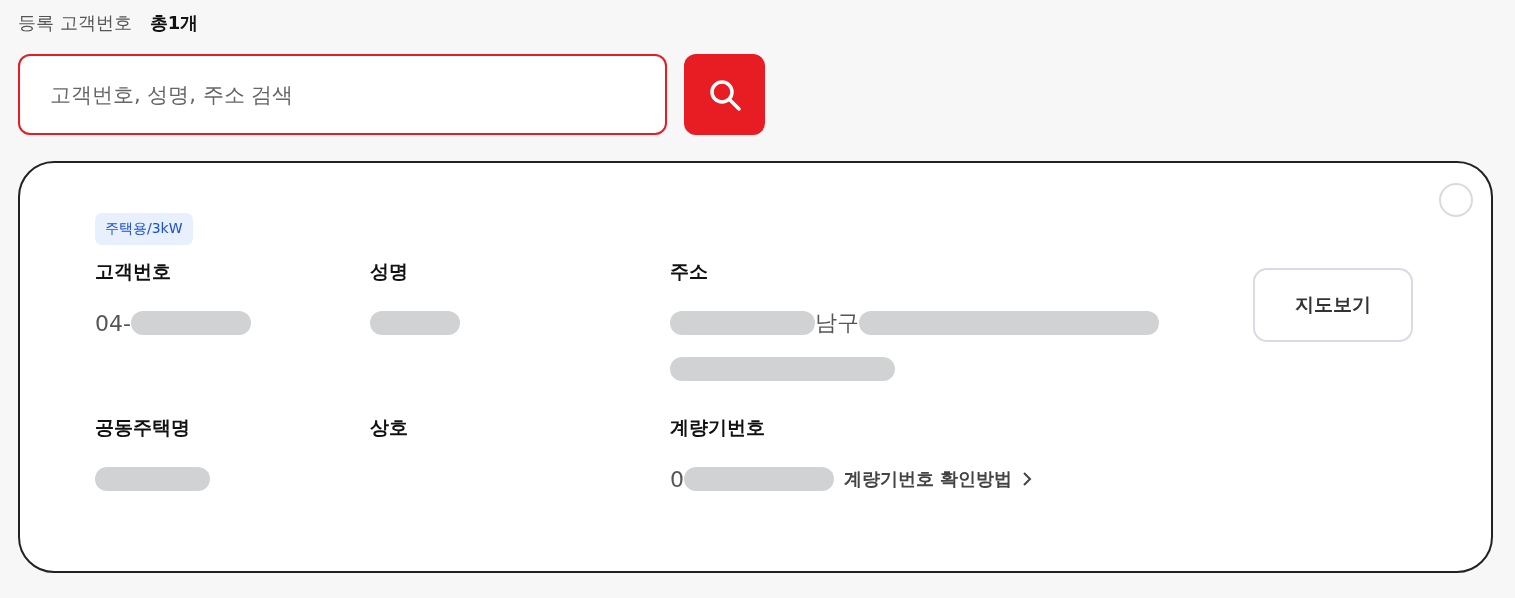 This screenshot has height=598, width=1515. I want to click on field-label: 주소, so click(689, 271).